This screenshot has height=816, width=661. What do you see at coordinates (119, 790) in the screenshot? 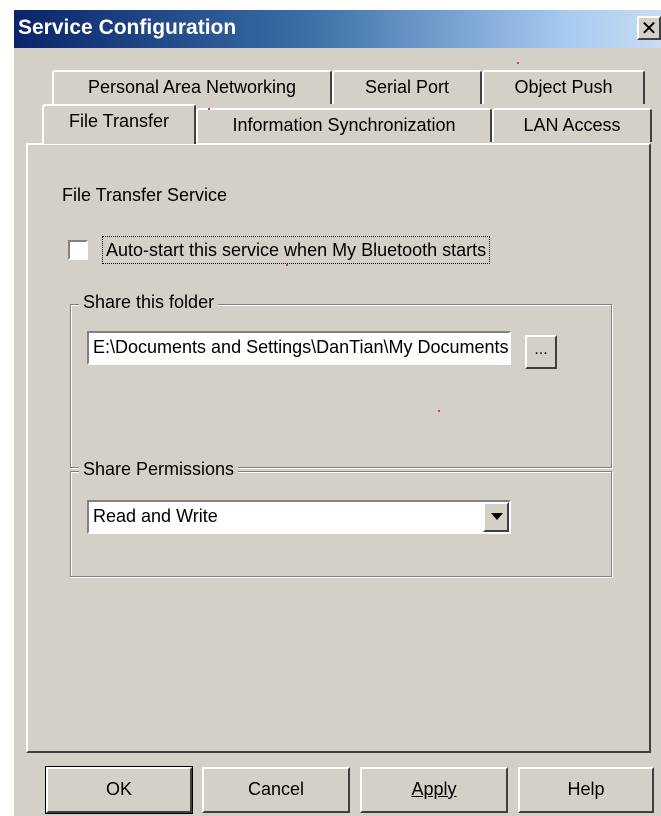
I see `ok-button: OK` at bounding box center [119, 790].